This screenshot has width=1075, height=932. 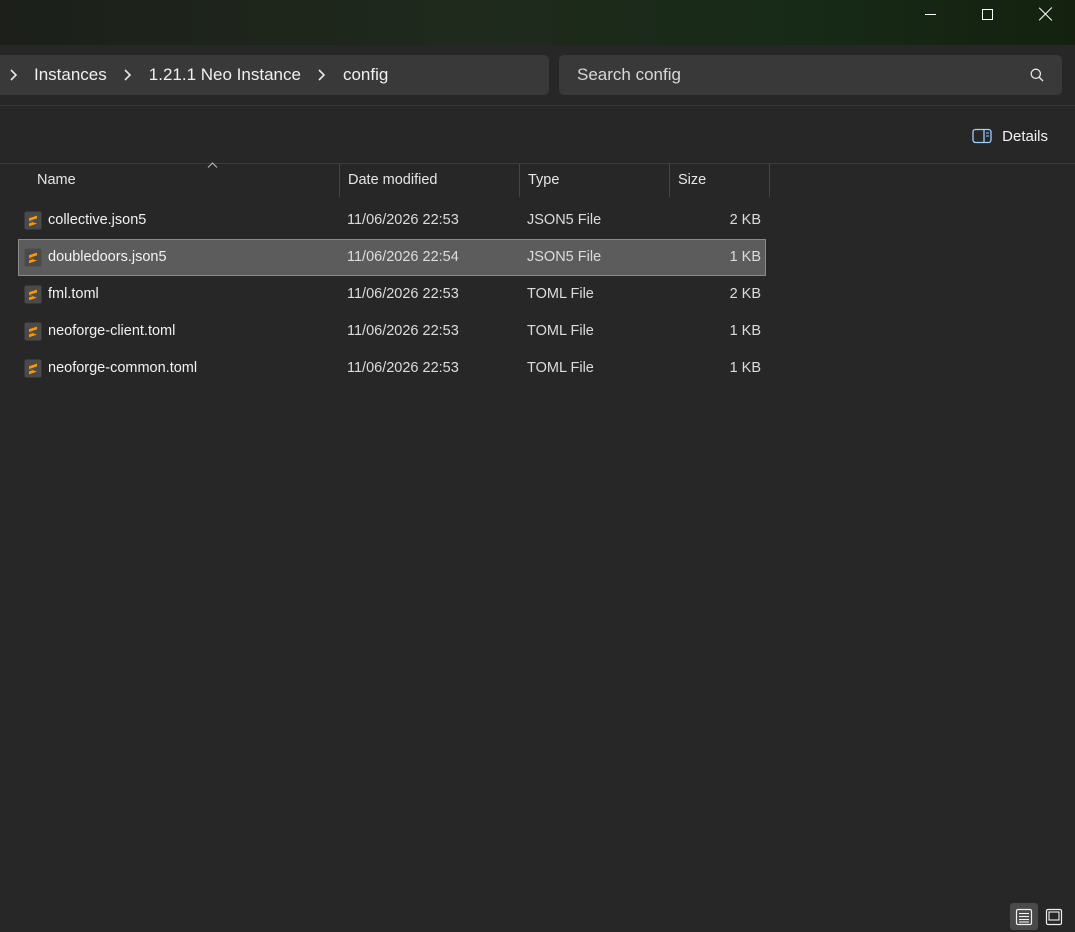 I want to click on column-header-size: Size, so click(x=719, y=180).